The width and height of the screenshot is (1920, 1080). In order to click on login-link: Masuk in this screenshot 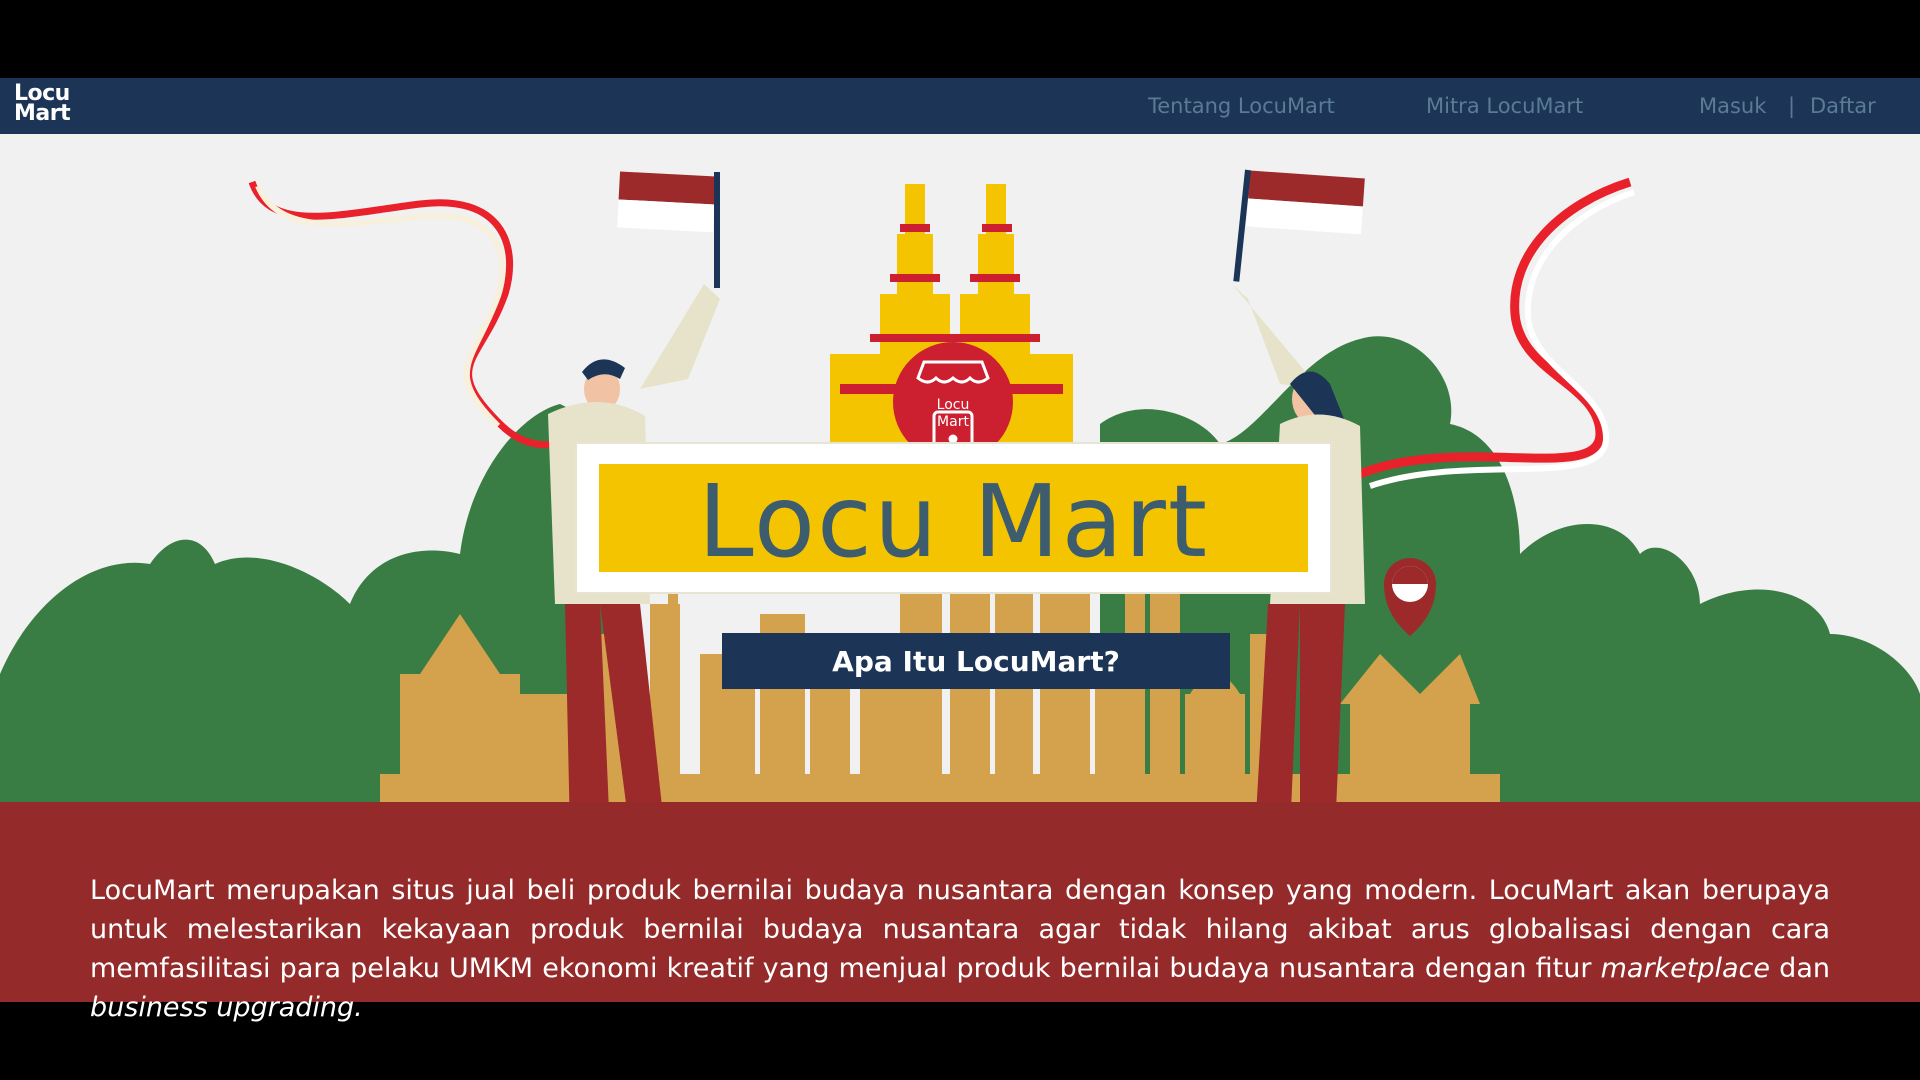, I will do `click(1732, 106)`.